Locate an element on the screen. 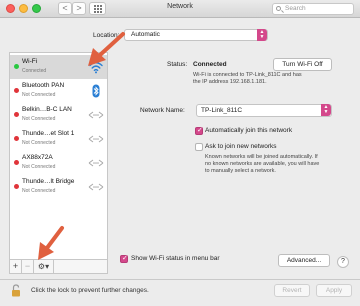 Image resolution: width=360 pixels, height=306 pixels. ask-to-join-checkbox is located at coordinates (199, 147).